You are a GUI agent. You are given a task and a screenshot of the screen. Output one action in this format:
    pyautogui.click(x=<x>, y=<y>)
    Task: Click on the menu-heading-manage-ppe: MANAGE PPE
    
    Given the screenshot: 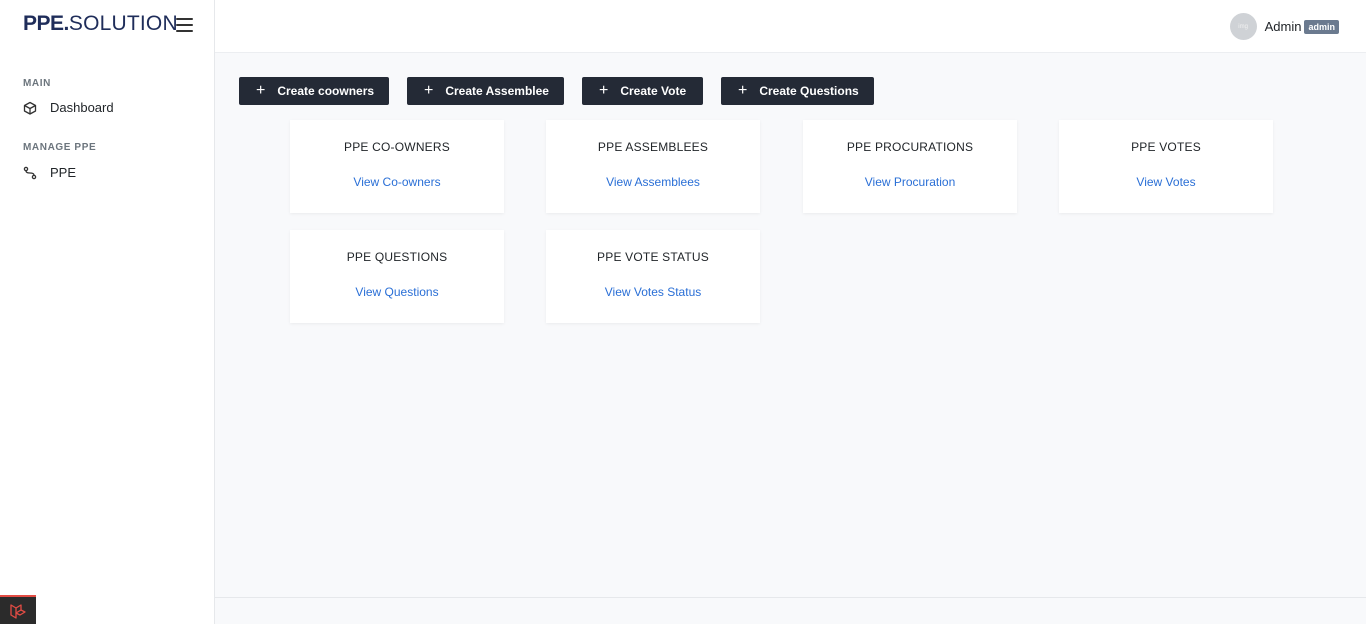 What is the action you would take?
    pyautogui.click(x=60, y=147)
    